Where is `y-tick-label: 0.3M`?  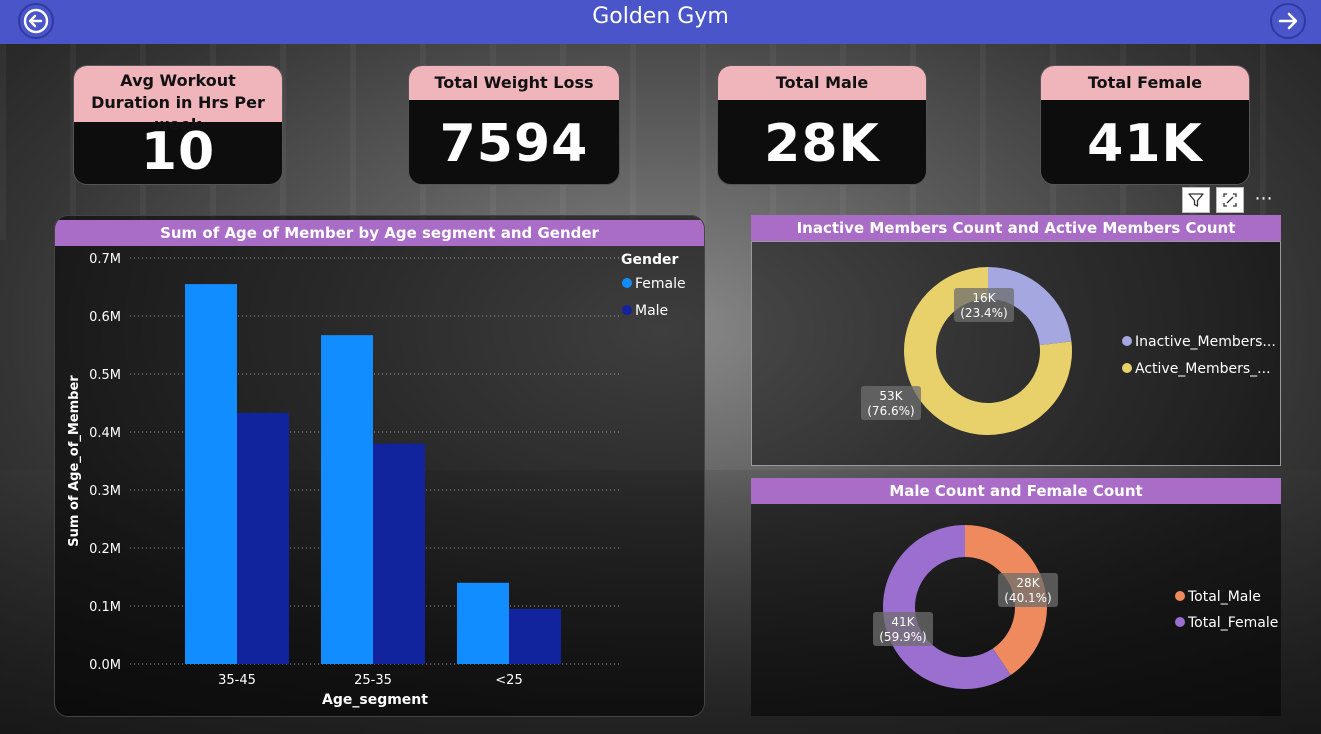 y-tick-label: 0.3M is located at coordinates (105, 491).